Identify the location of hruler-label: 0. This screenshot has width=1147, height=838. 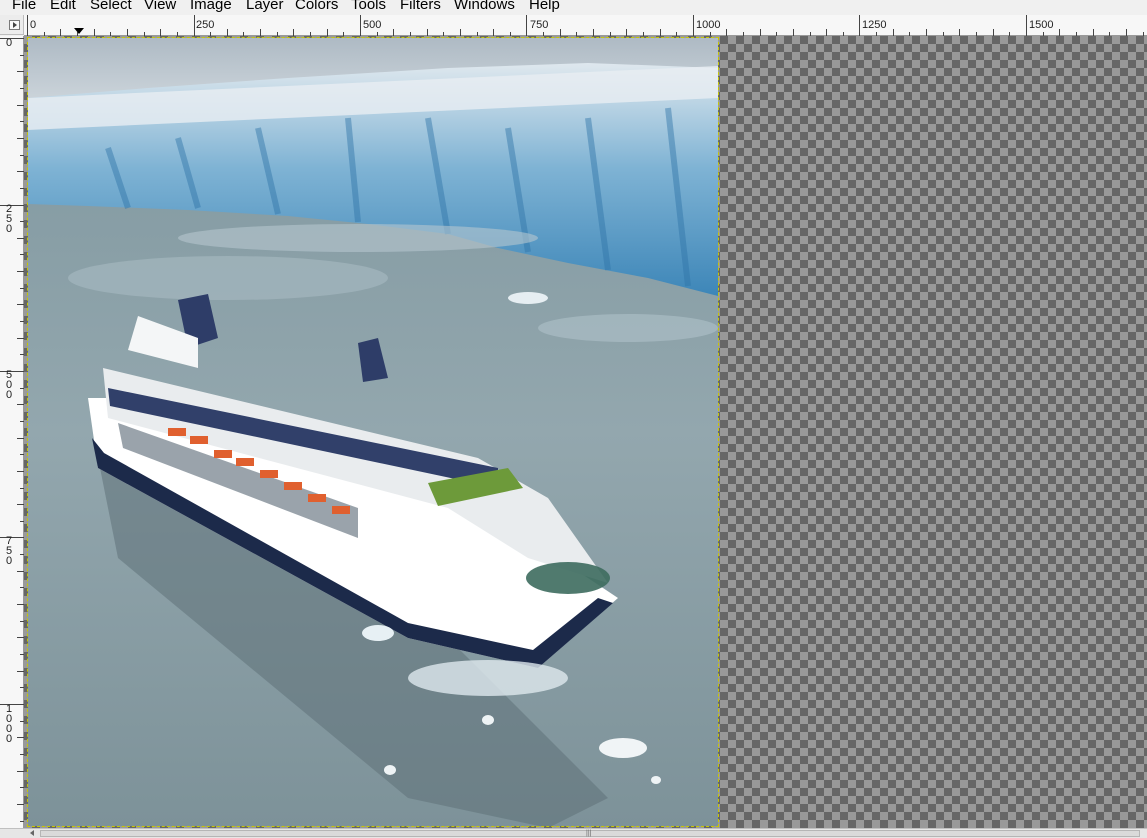
(33, 25).